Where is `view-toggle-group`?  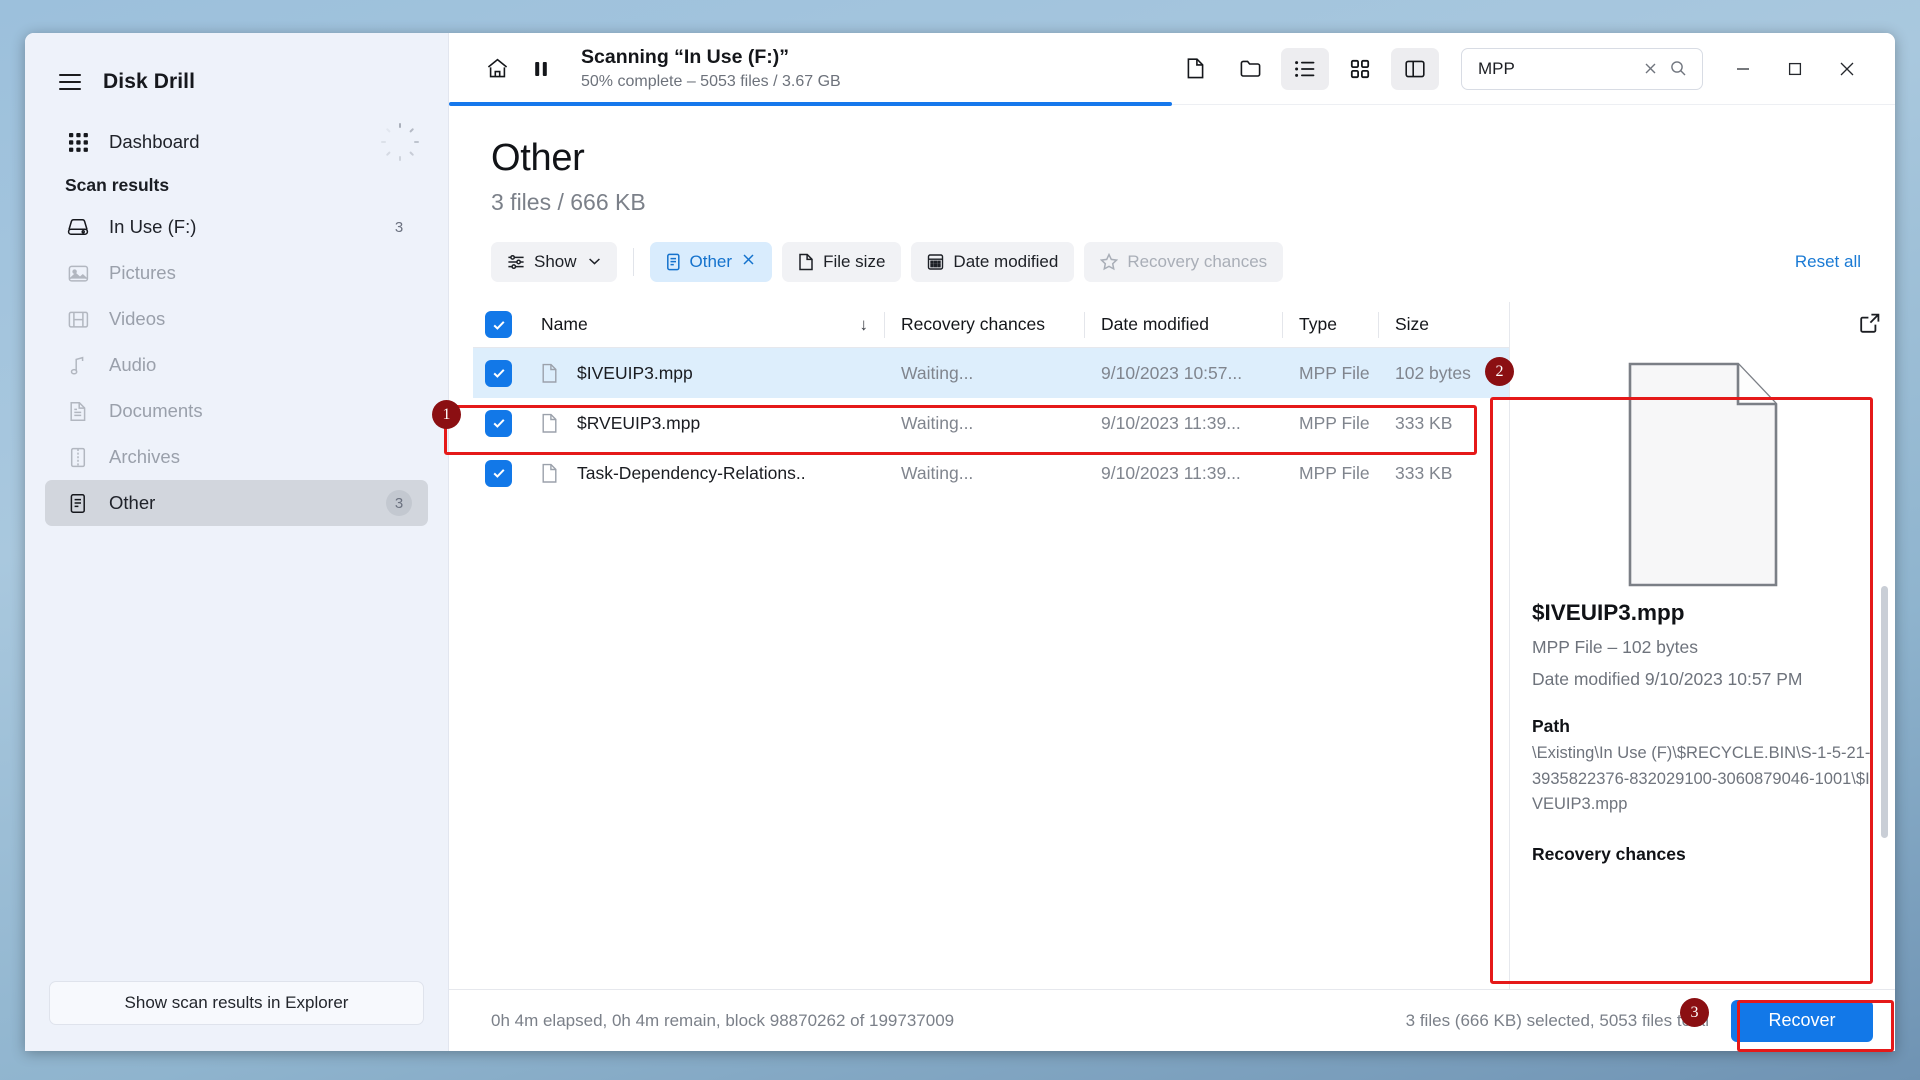
view-toggle-group is located at coordinates (1305, 68).